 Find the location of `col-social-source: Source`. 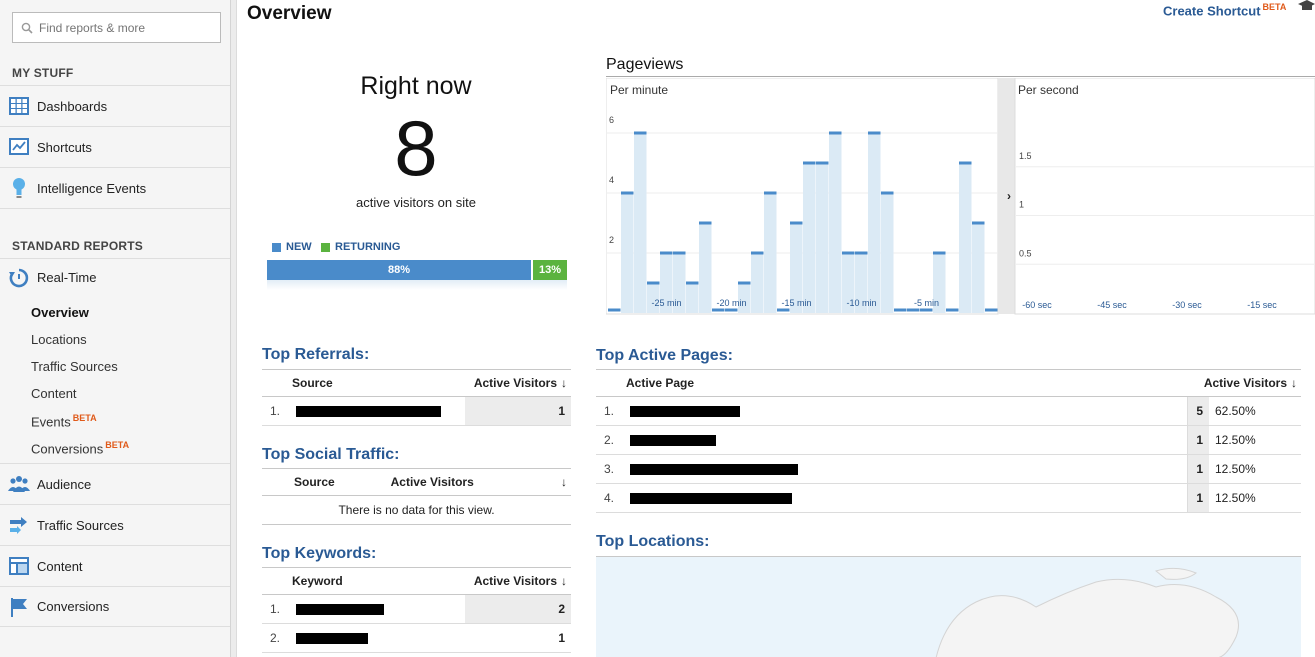

col-social-source: Source is located at coordinates (326, 482).